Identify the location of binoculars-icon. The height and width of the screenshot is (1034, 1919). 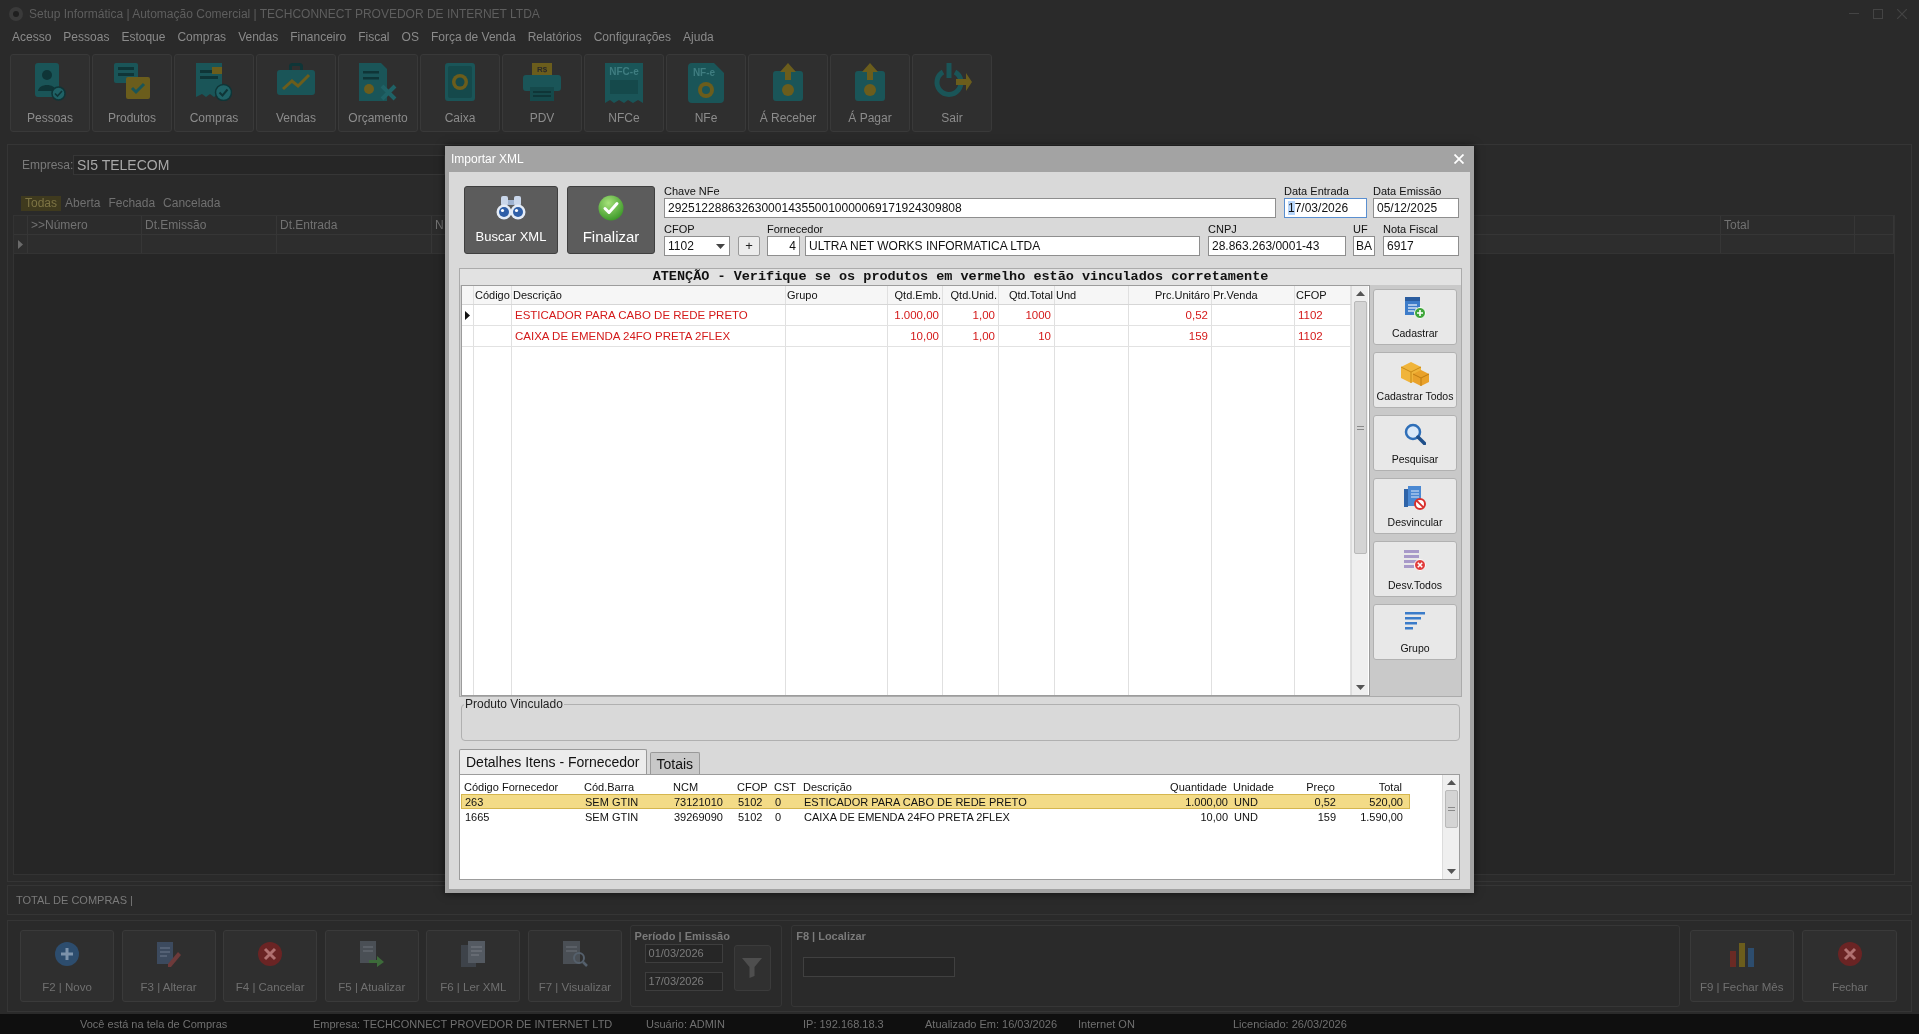
(511, 208).